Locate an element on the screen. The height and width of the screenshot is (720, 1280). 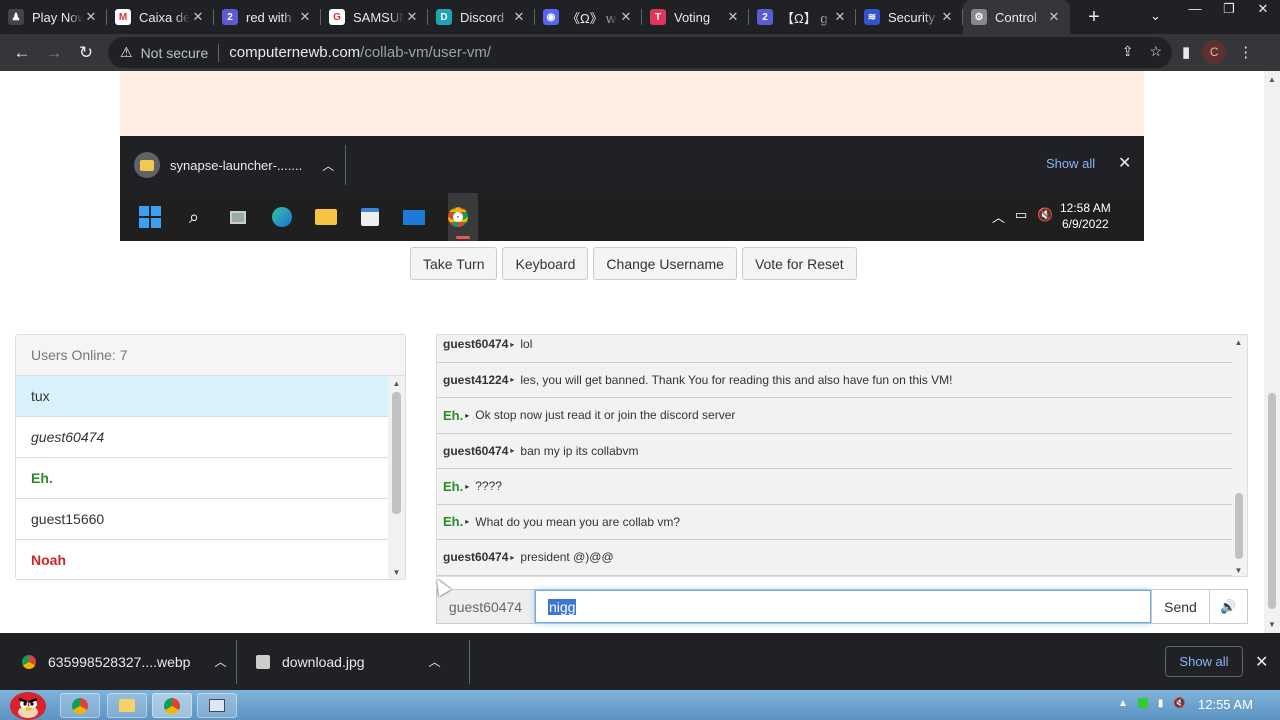
network-icon: ▭ is located at coordinates (1021, 216).